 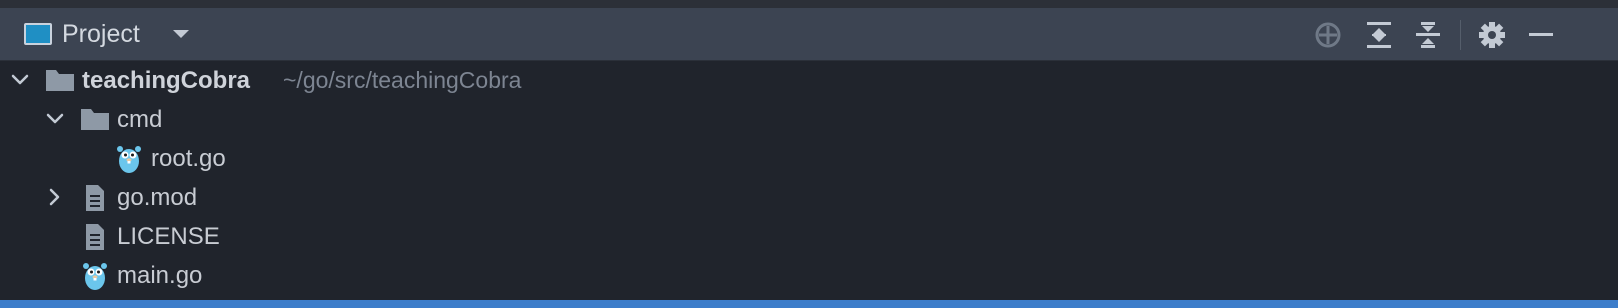 I want to click on gear-icon, so click(x=1492, y=35).